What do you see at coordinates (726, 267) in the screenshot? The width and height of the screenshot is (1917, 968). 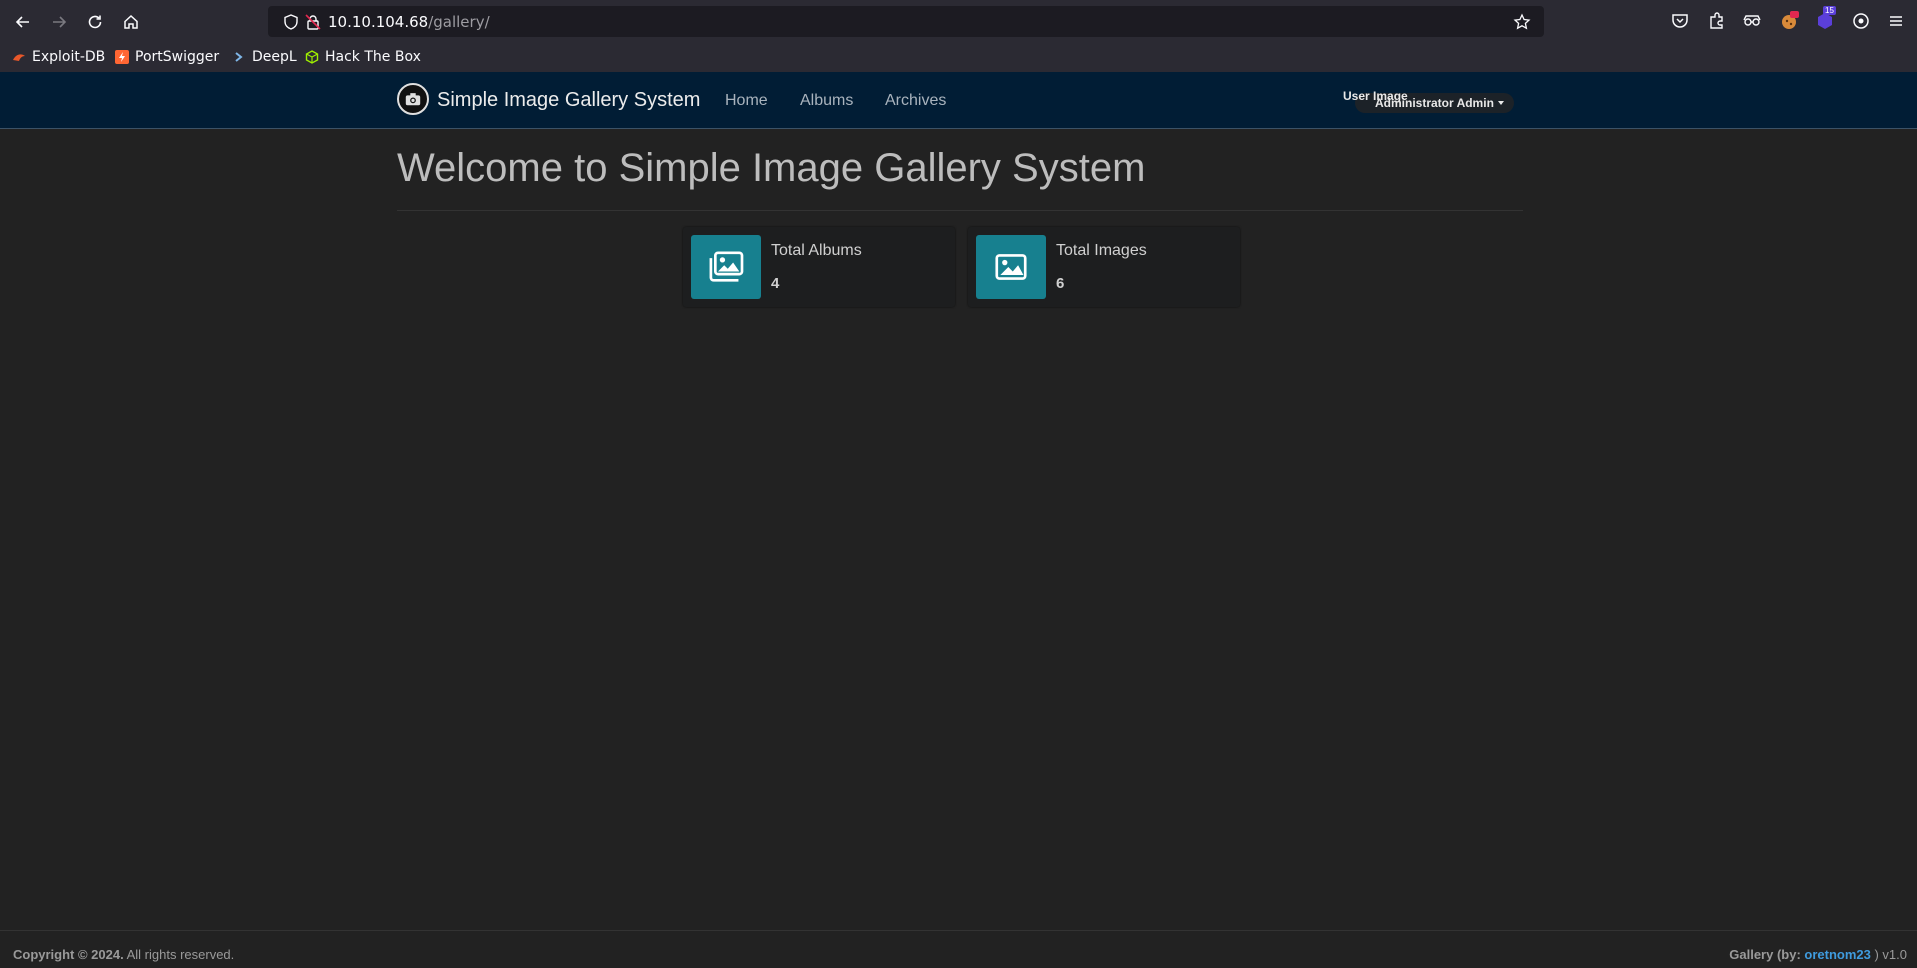 I see `albums-icon` at bounding box center [726, 267].